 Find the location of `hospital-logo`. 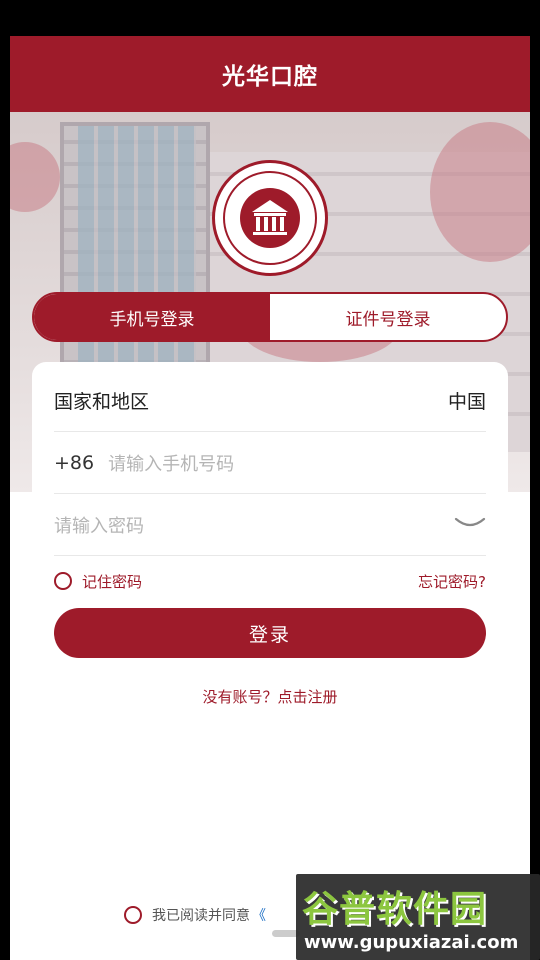

hospital-logo is located at coordinates (270, 218).